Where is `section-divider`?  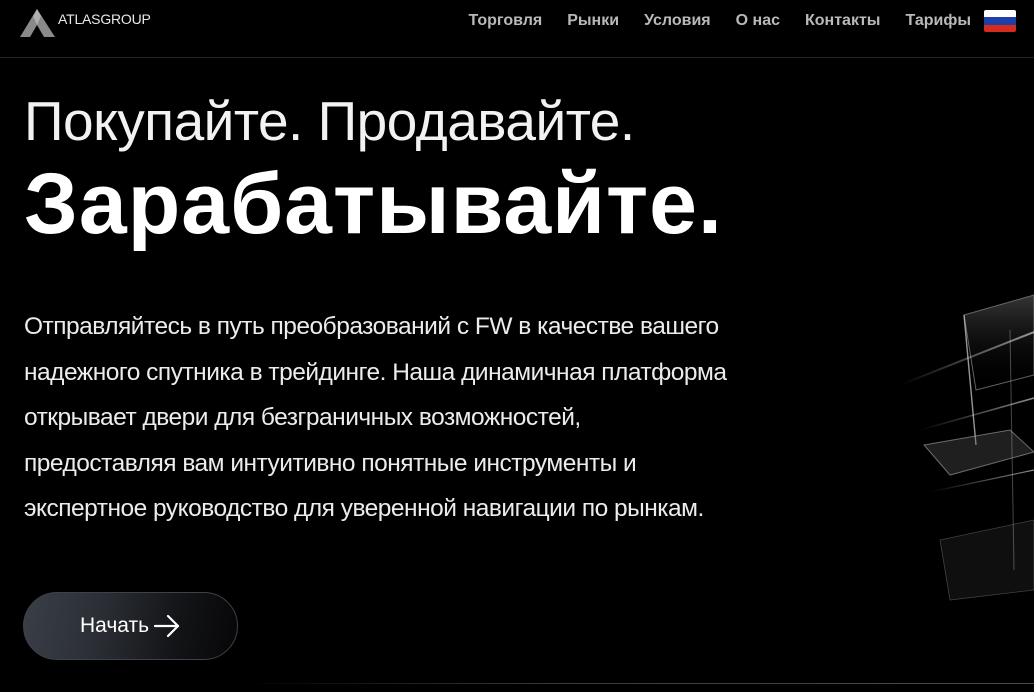
section-divider is located at coordinates (637, 683).